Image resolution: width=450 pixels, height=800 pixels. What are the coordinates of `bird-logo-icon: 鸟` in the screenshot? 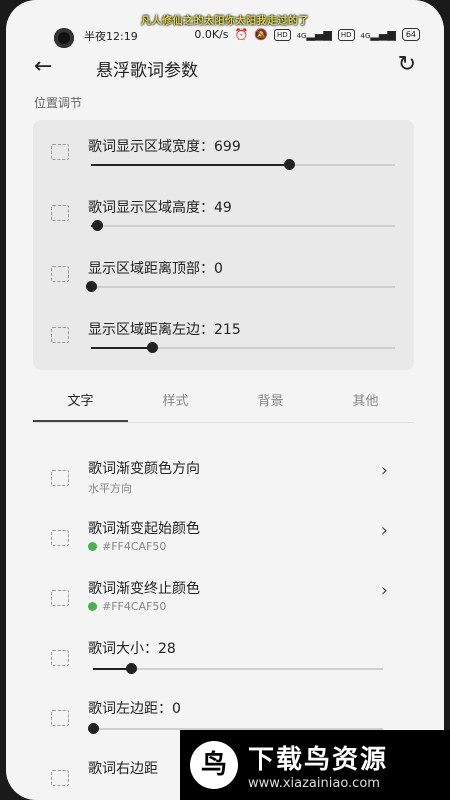 It's located at (214, 765).